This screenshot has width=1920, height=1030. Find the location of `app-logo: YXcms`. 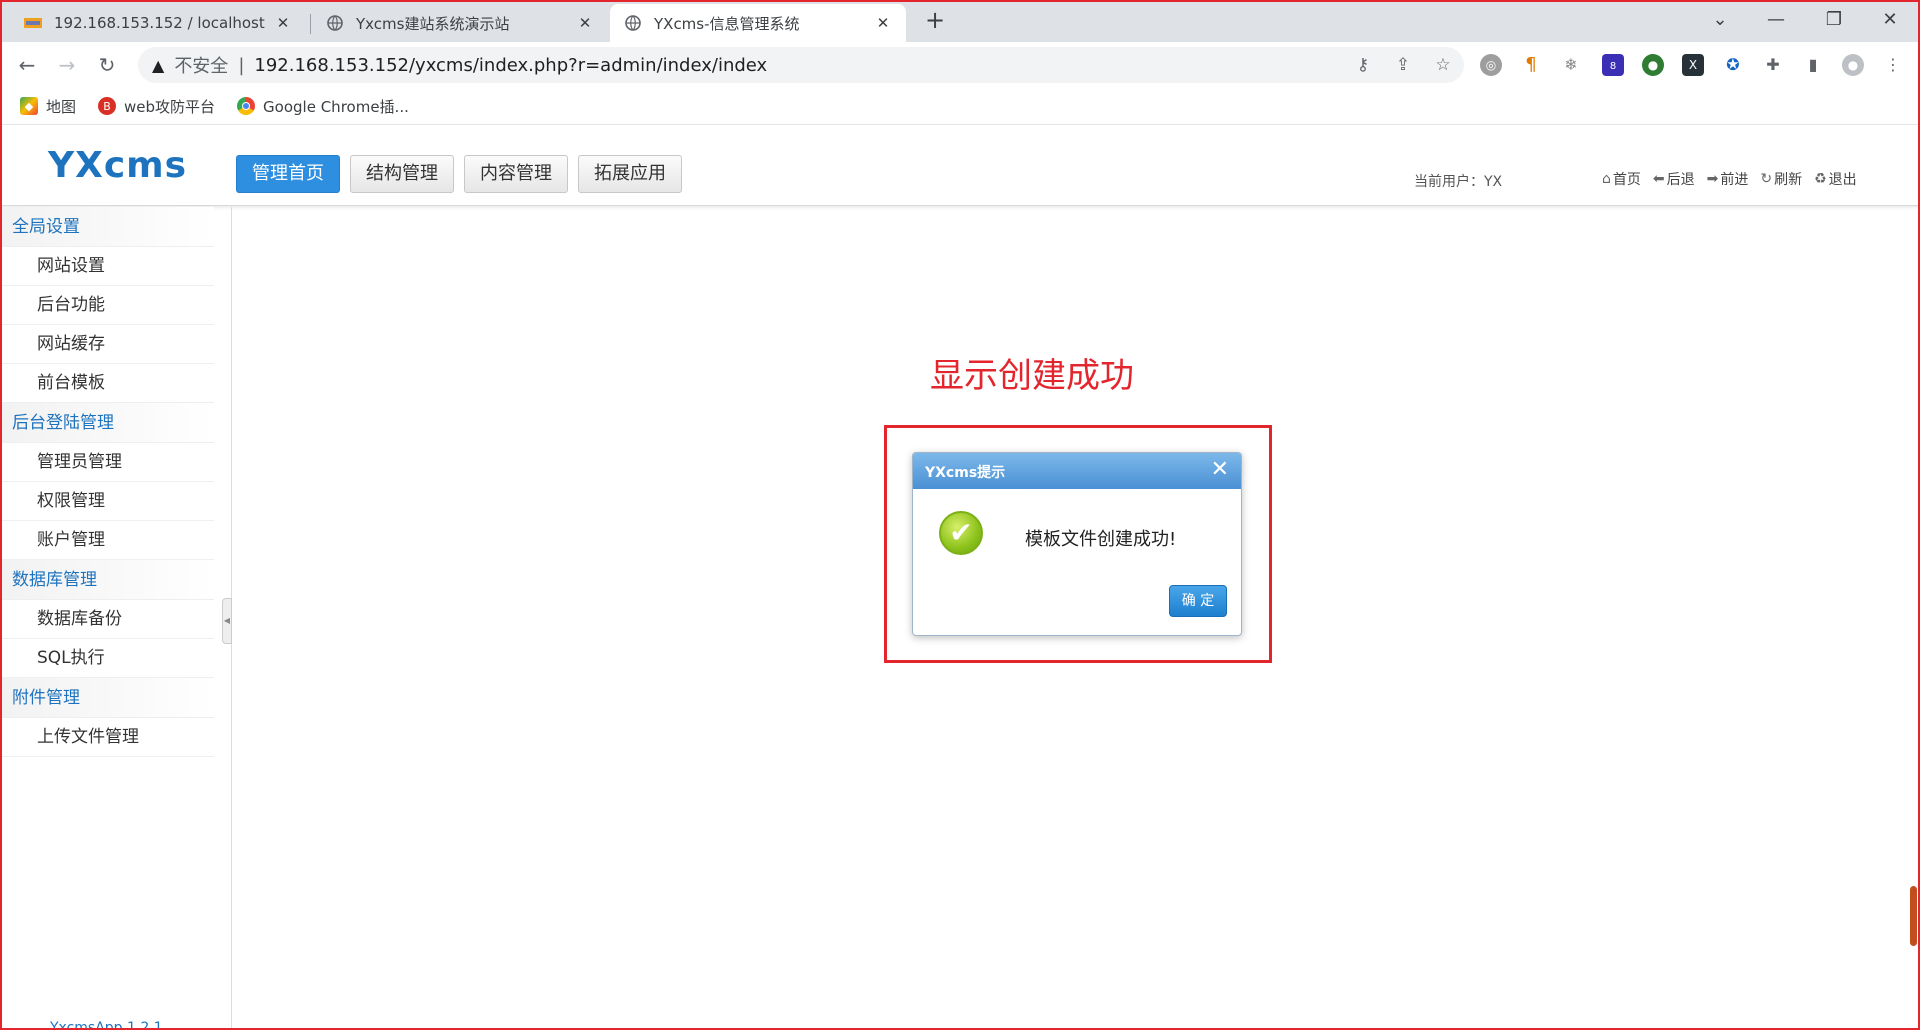

app-logo: YXcms is located at coordinates (117, 165).